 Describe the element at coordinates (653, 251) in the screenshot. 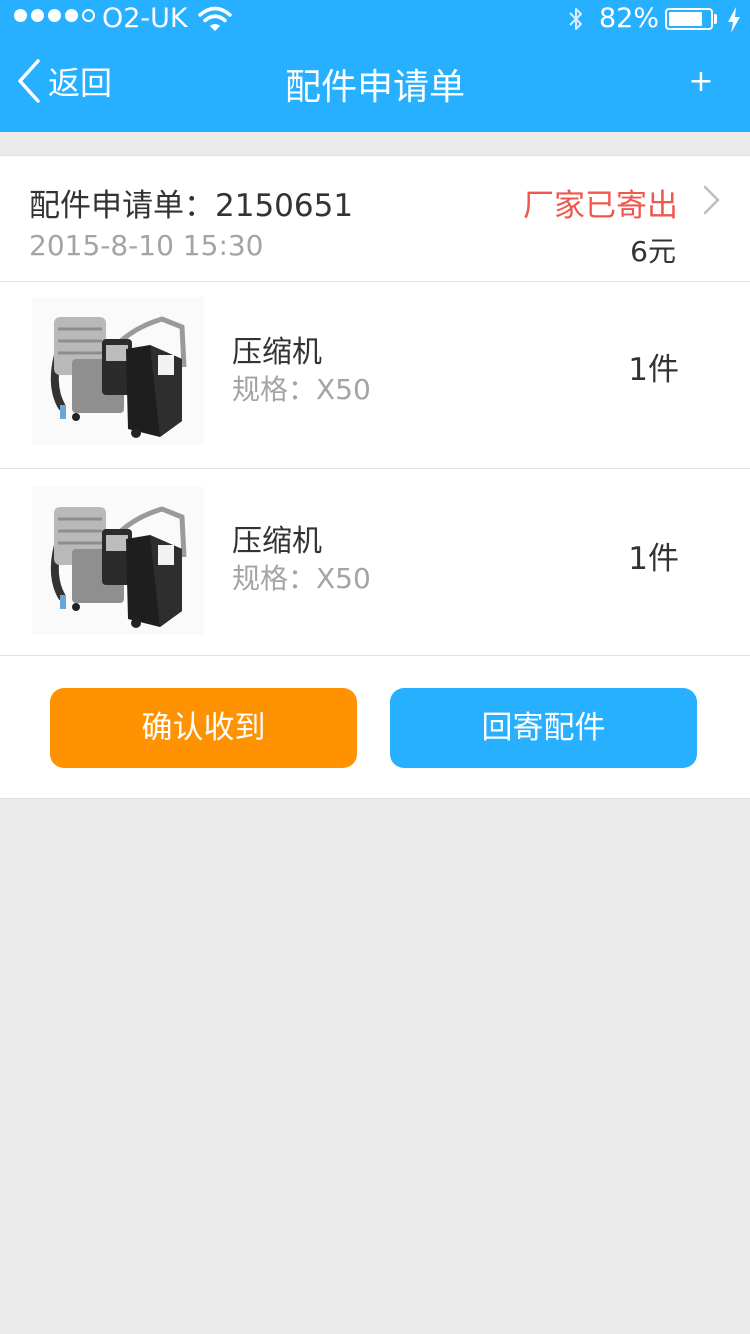

I see `order-price: 6元` at that location.